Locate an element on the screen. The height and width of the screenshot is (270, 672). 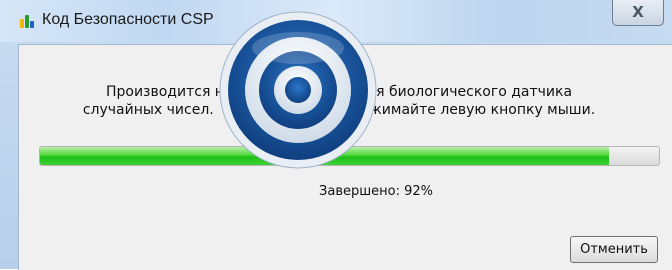
status-label: Завершено: 92% is located at coordinates (376, 191).